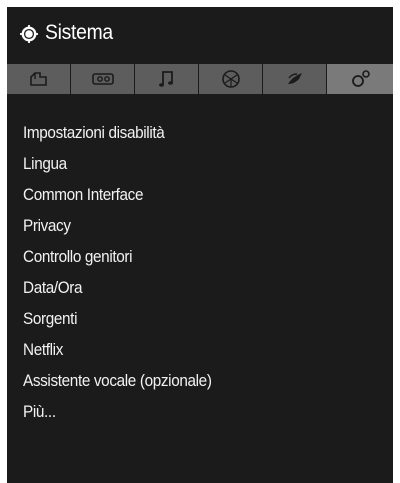 This screenshot has width=400, height=483. I want to click on system-settings-icon, so click(361, 78).